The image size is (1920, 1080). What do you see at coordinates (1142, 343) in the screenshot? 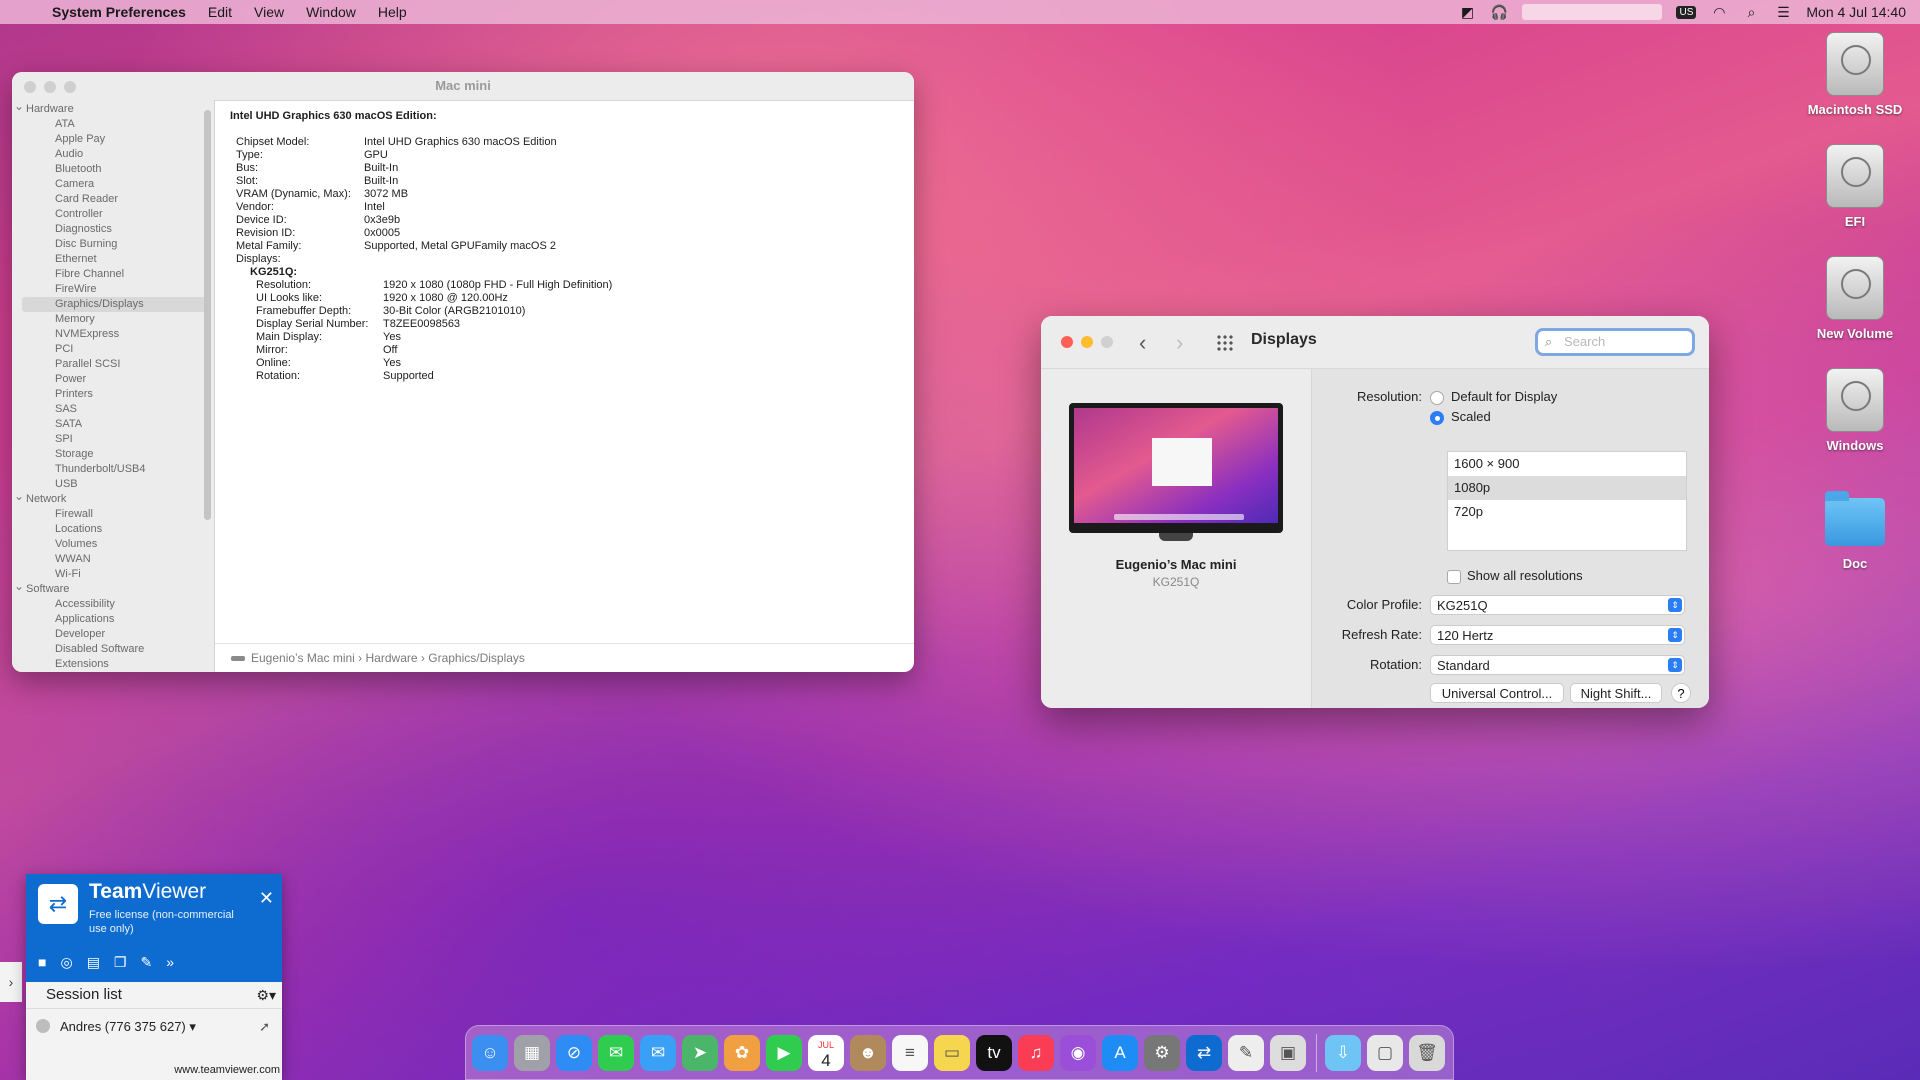
I see `back-icon: ‹` at bounding box center [1142, 343].